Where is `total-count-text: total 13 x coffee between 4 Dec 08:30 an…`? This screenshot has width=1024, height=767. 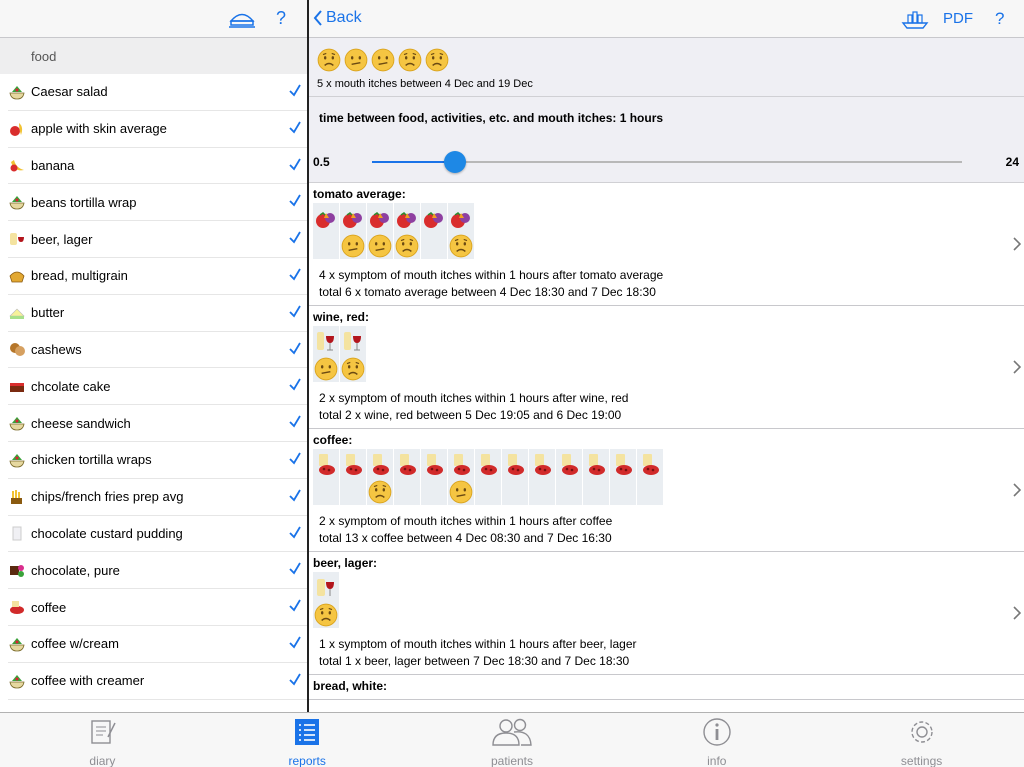
total-count-text: total 13 x coffee between 4 Dec 08:30 an… is located at coordinates (465, 538).